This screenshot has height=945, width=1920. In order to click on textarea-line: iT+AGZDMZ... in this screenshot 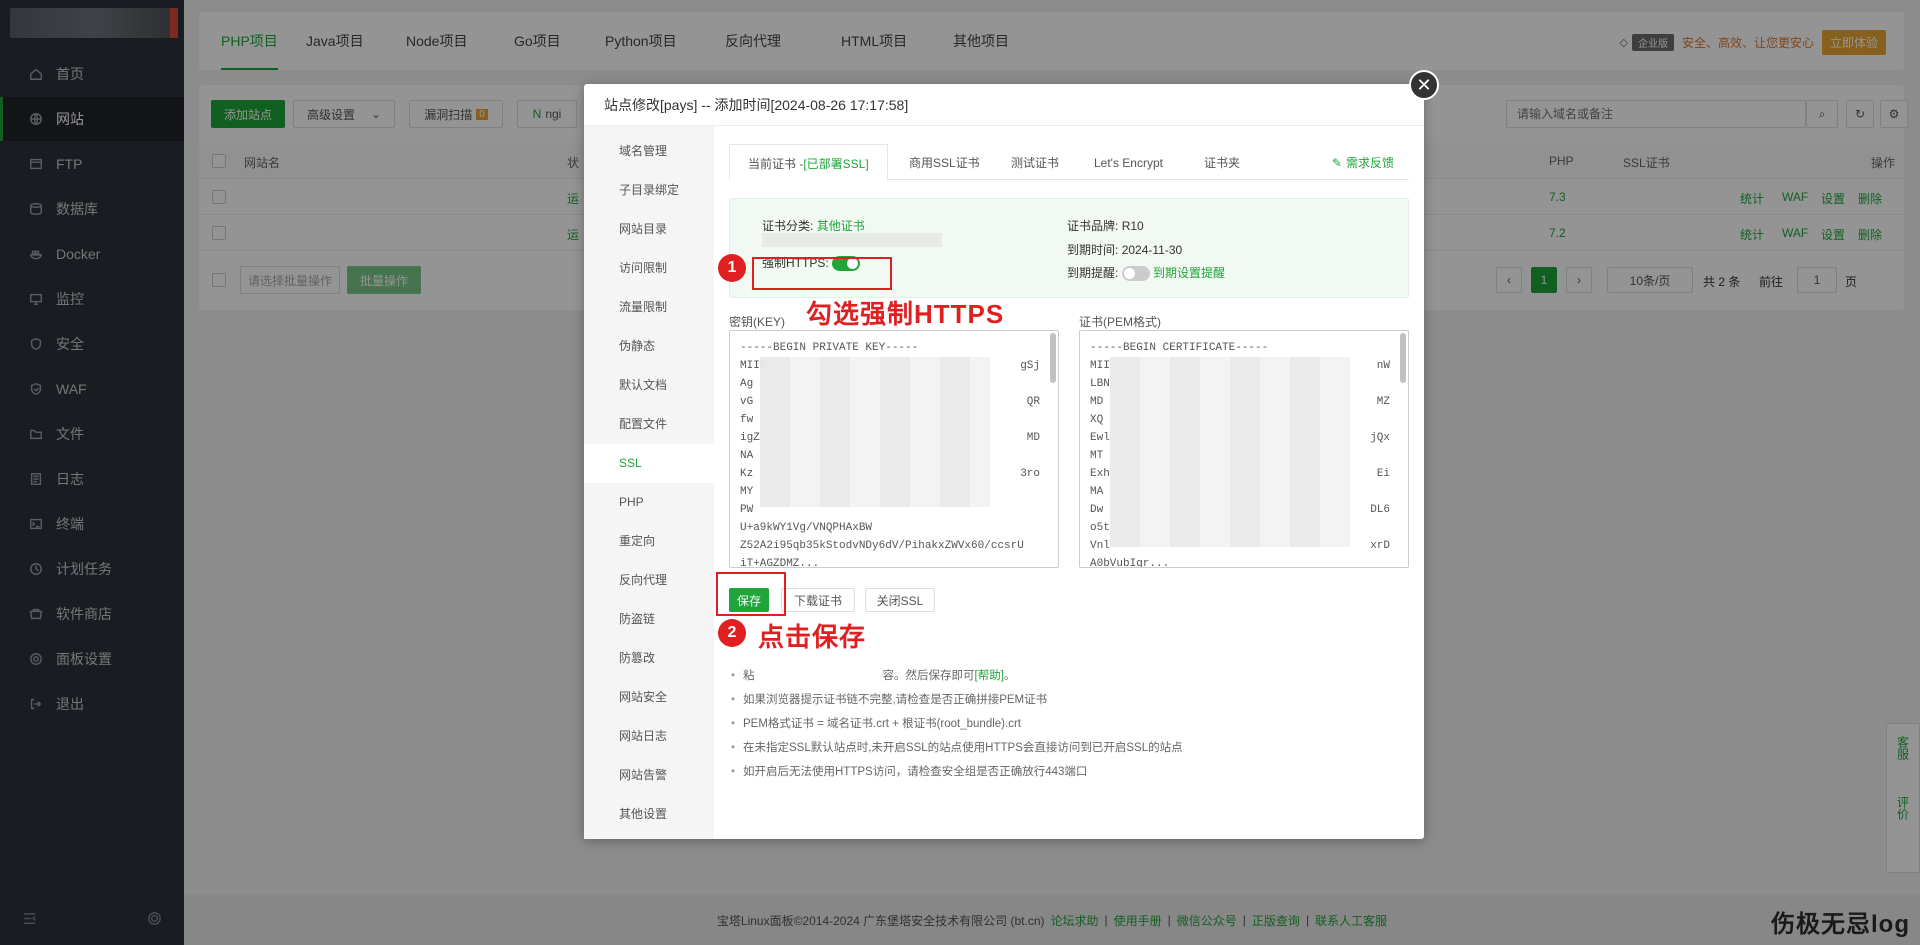, I will do `click(780, 563)`.